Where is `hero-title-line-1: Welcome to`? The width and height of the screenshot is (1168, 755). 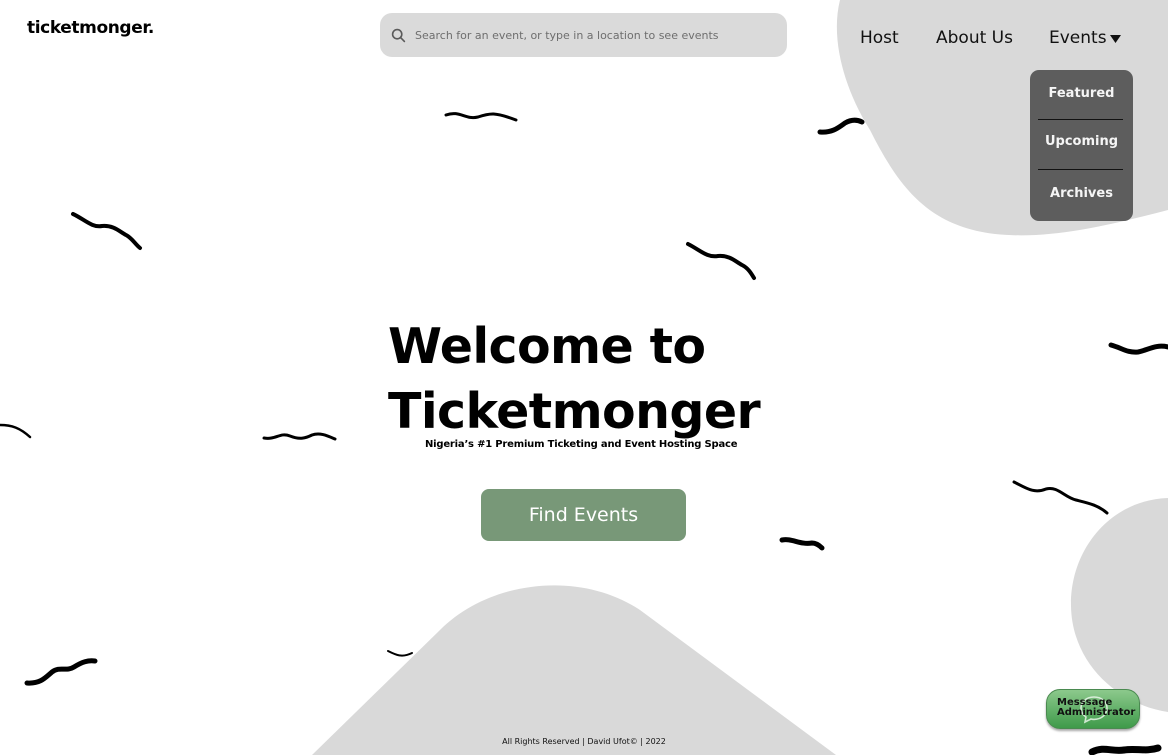 hero-title-line-1: Welcome to is located at coordinates (547, 346).